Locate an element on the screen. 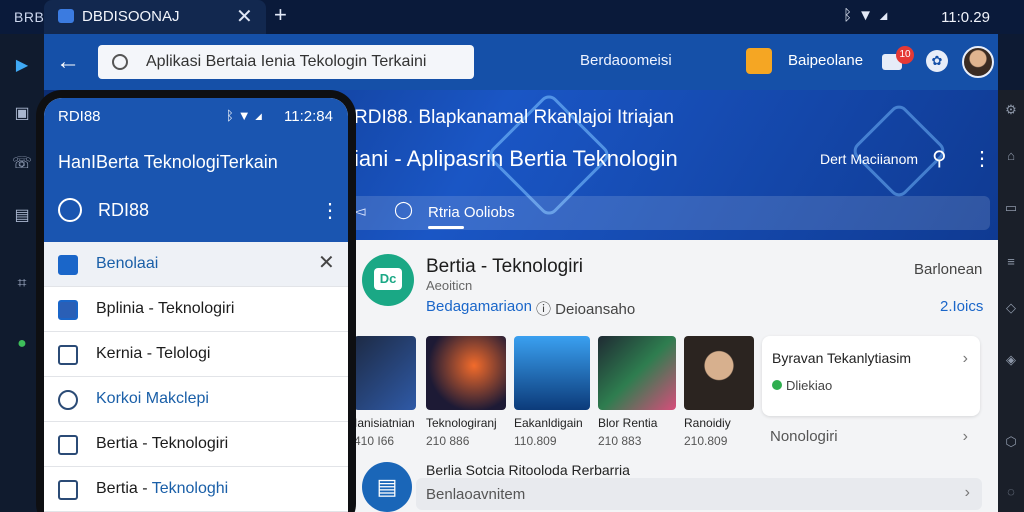 The image size is (1024, 512). chat-icon: ◌ is located at coordinates (1011, 492).